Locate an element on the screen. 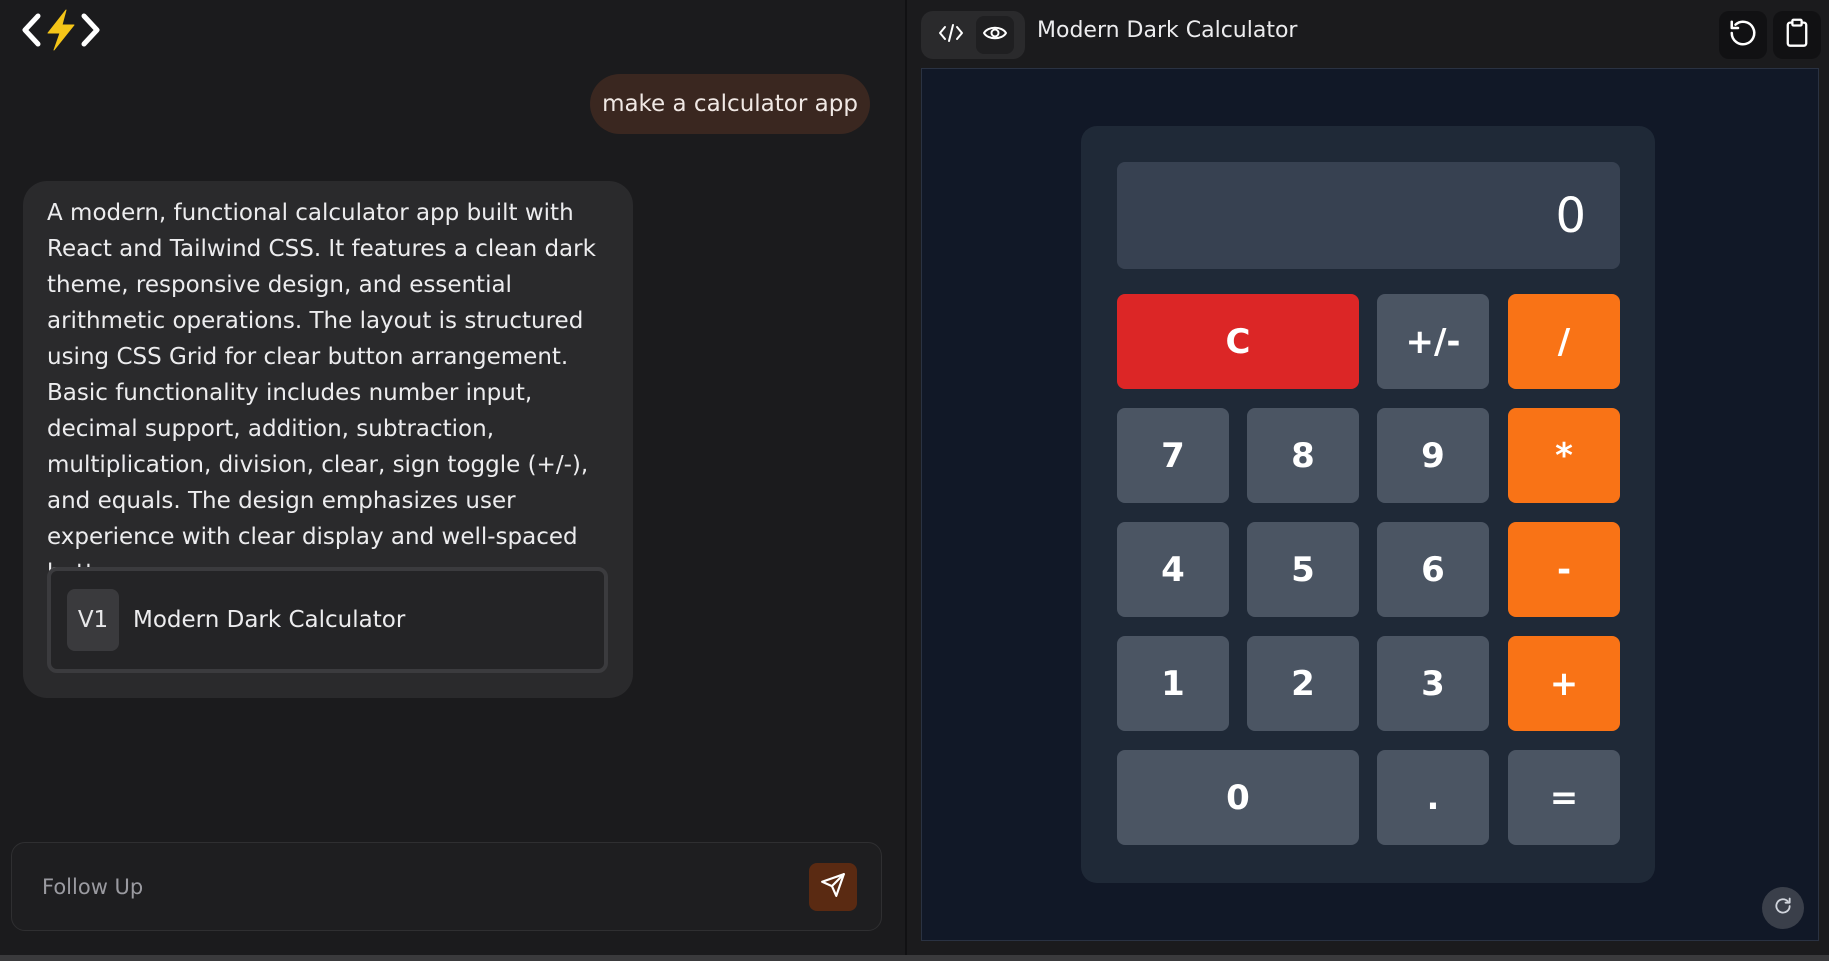 The image size is (1829, 961). code-icon is located at coordinates (951, 35).